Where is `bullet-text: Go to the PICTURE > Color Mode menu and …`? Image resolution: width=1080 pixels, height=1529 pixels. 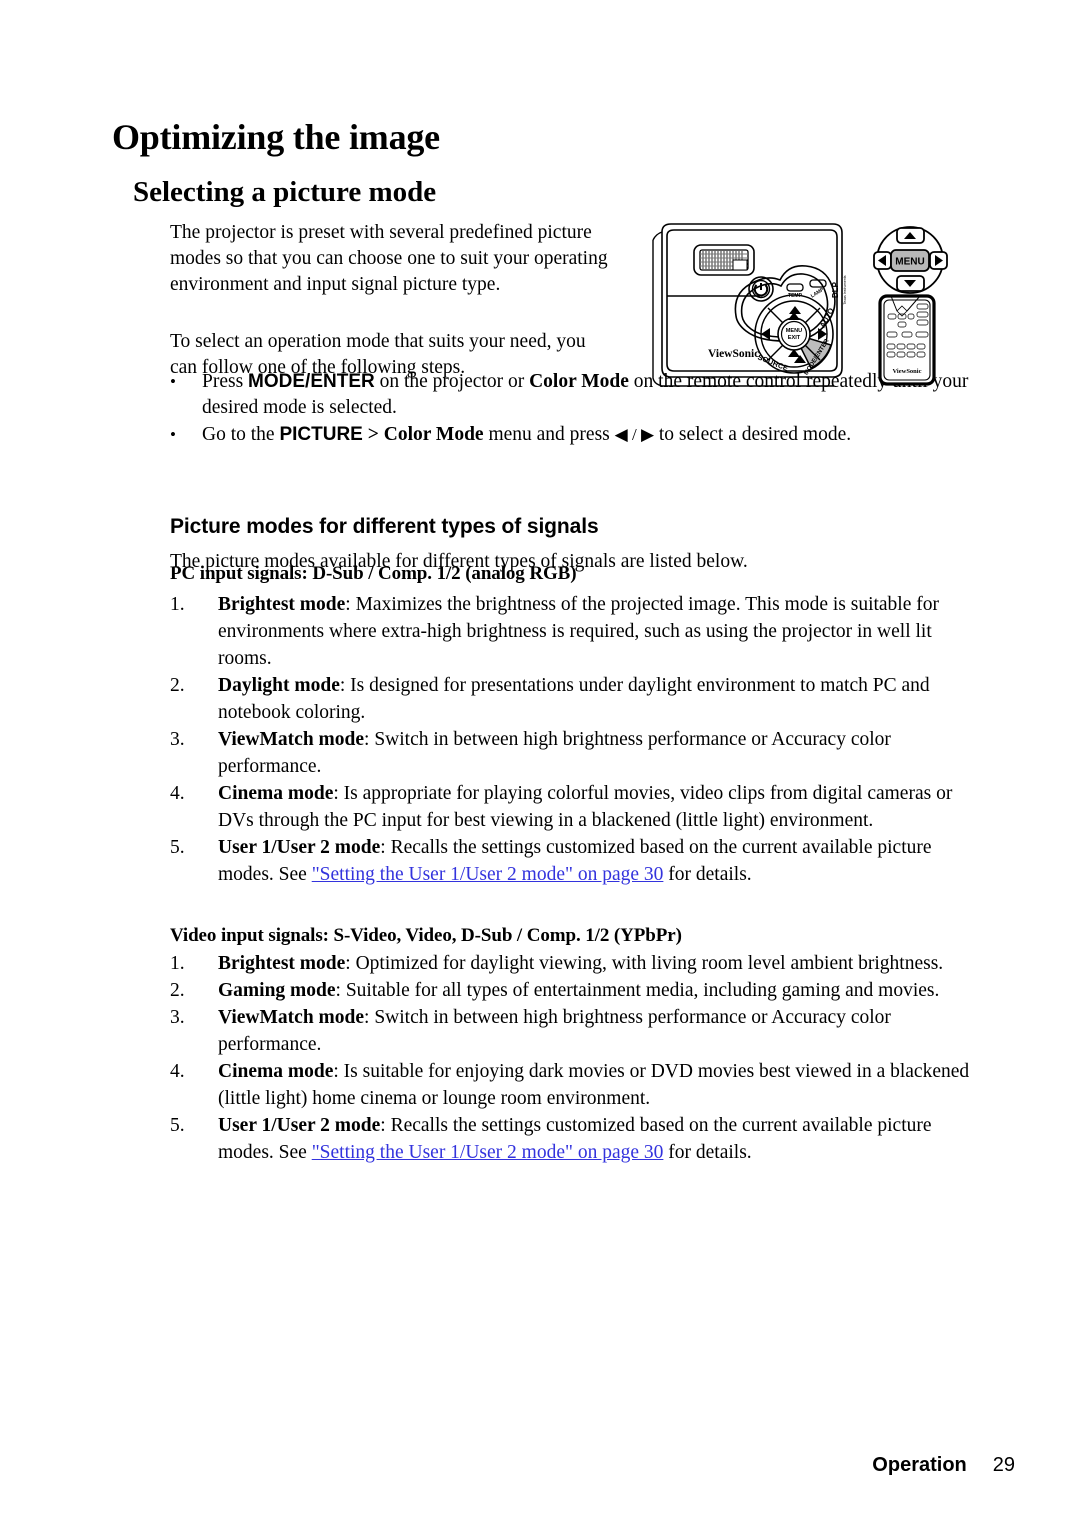 bullet-text: Go to the PICTURE > Color Mode menu and … is located at coordinates (586, 435).